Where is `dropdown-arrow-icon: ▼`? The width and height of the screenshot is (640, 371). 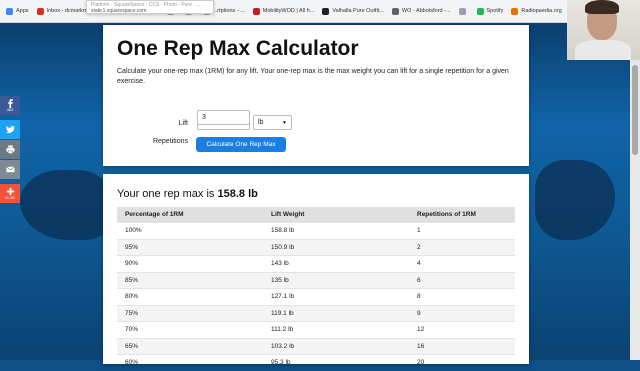 dropdown-arrow-icon: ▼ is located at coordinates (284, 122).